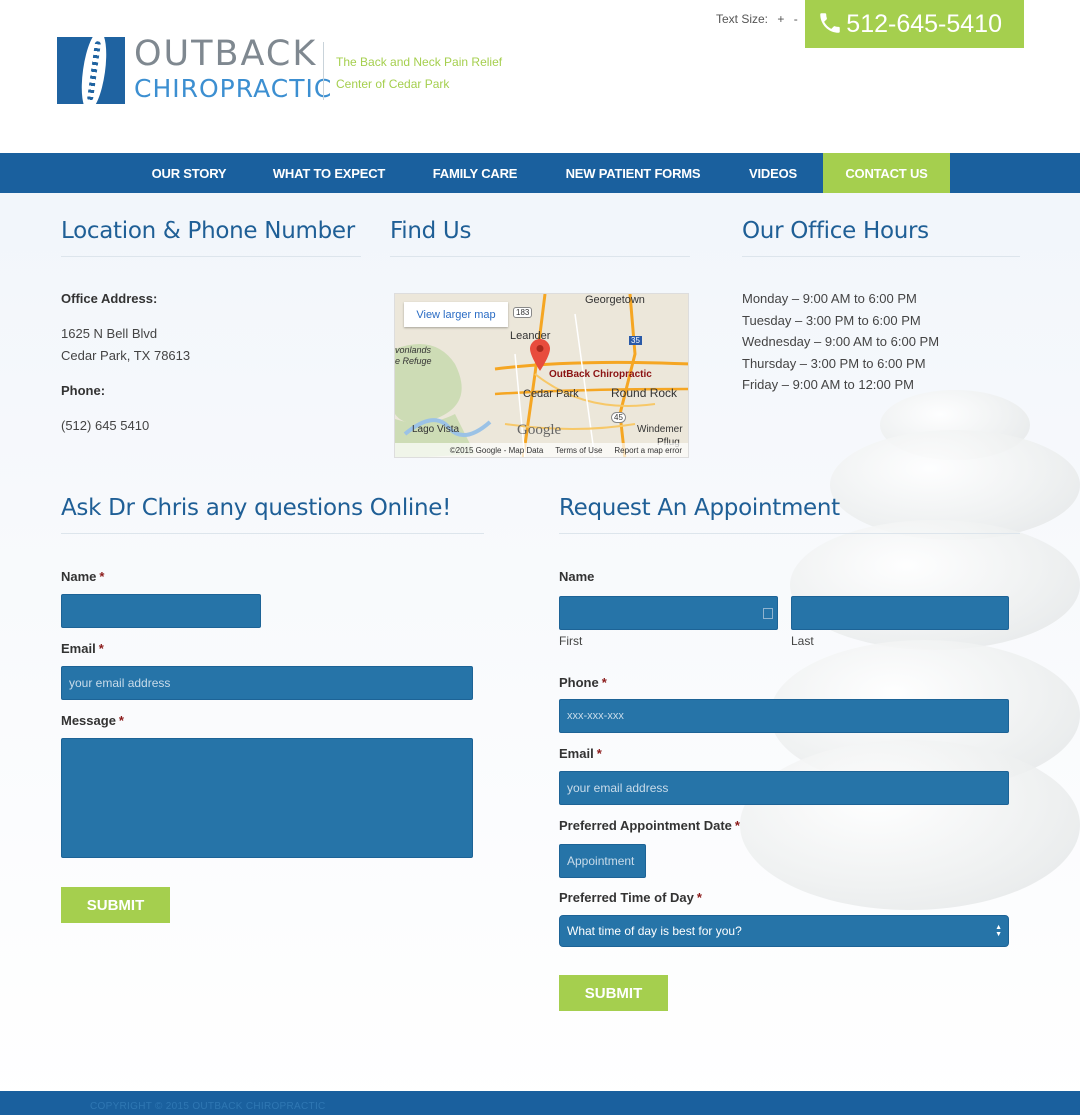 The height and width of the screenshot is (1115, 1080). I want to click on hours-thursday: Thursday – 3:00 PM to 6:00 PM, so click(834, 363).